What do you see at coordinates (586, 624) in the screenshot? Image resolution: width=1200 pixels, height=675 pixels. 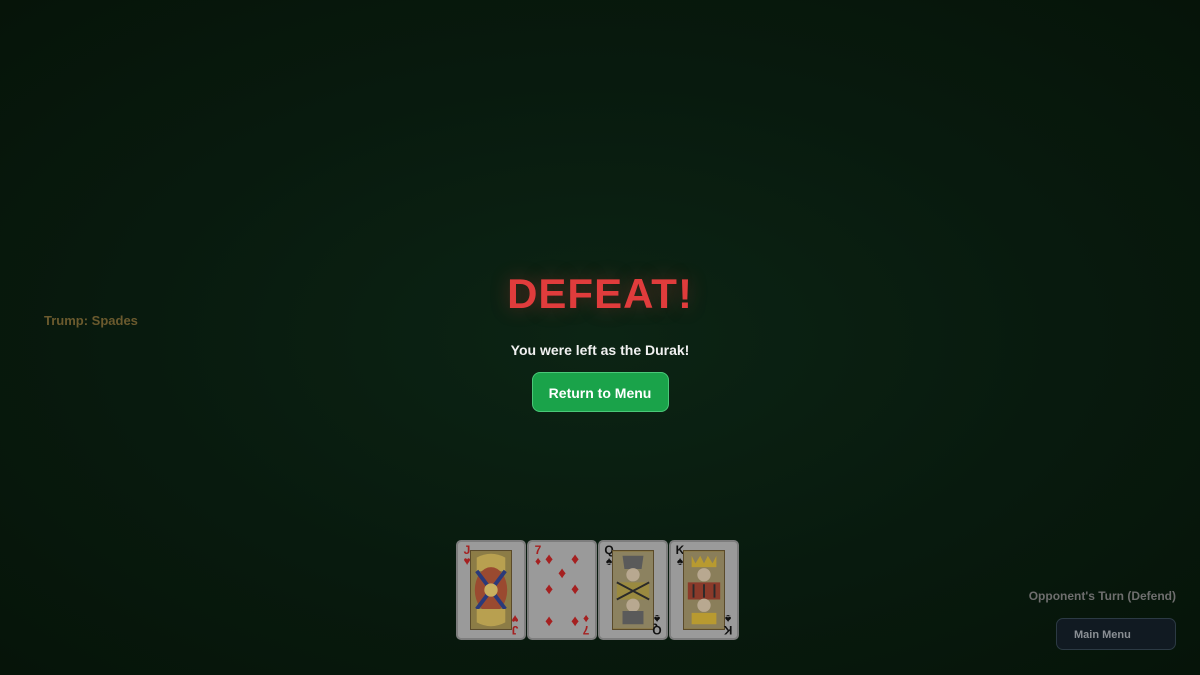 I see `card-rank: 7 ♦` at bounding box center [586, 624].